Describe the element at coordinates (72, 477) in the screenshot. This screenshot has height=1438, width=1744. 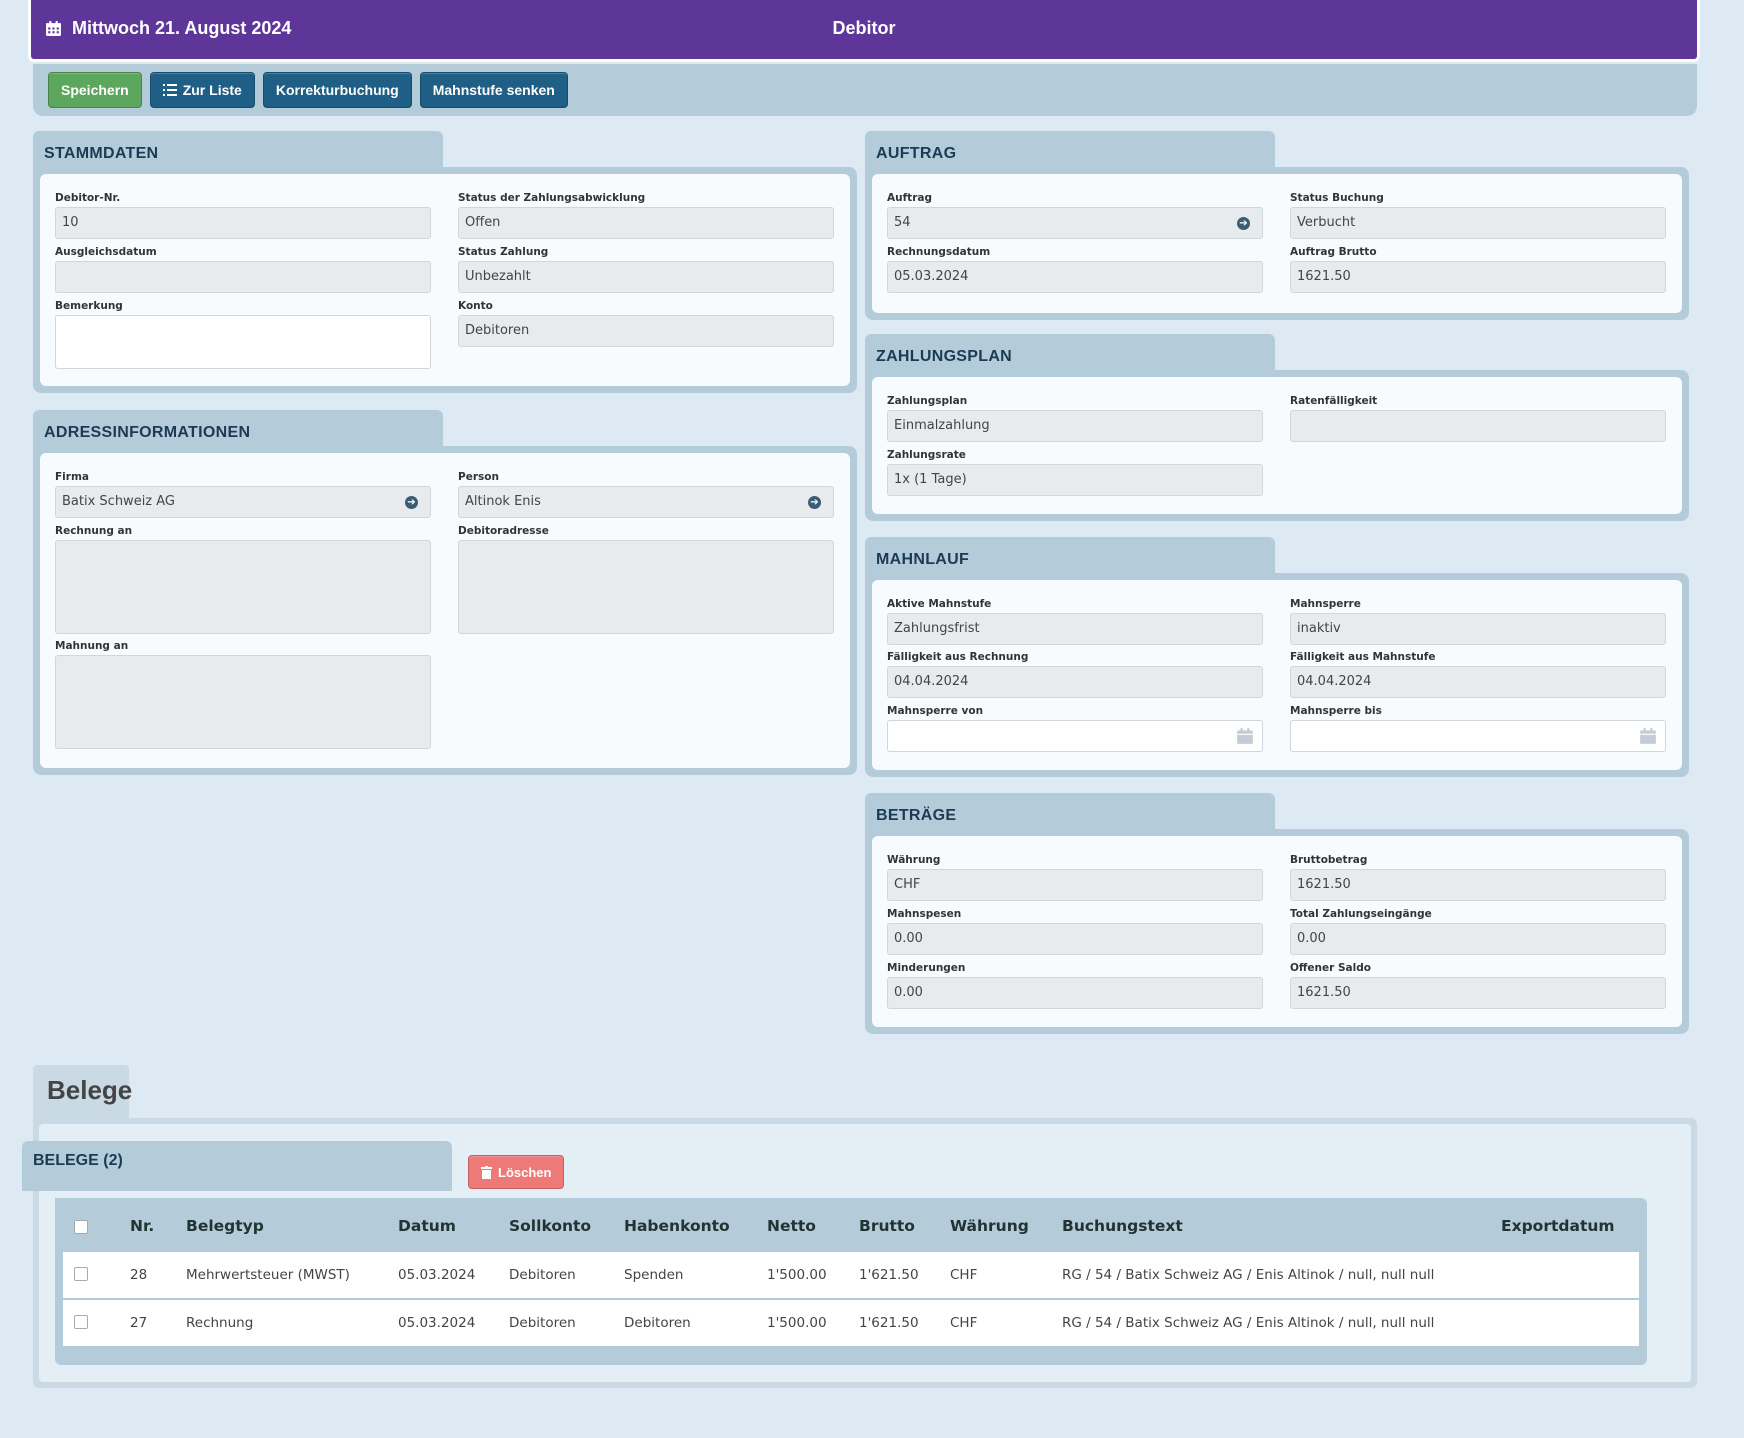
I see `firma-label: Firma` at that location.